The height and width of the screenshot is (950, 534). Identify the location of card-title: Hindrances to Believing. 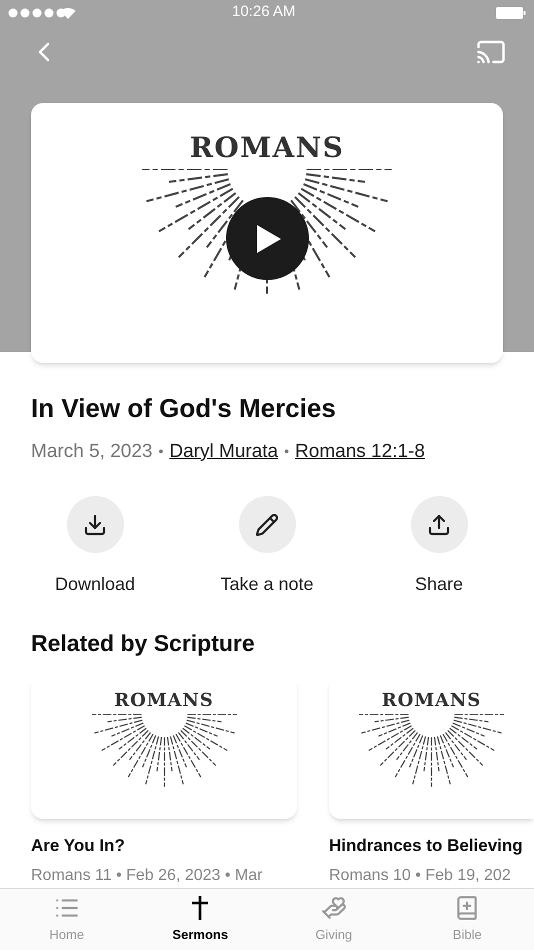
(426, 845).